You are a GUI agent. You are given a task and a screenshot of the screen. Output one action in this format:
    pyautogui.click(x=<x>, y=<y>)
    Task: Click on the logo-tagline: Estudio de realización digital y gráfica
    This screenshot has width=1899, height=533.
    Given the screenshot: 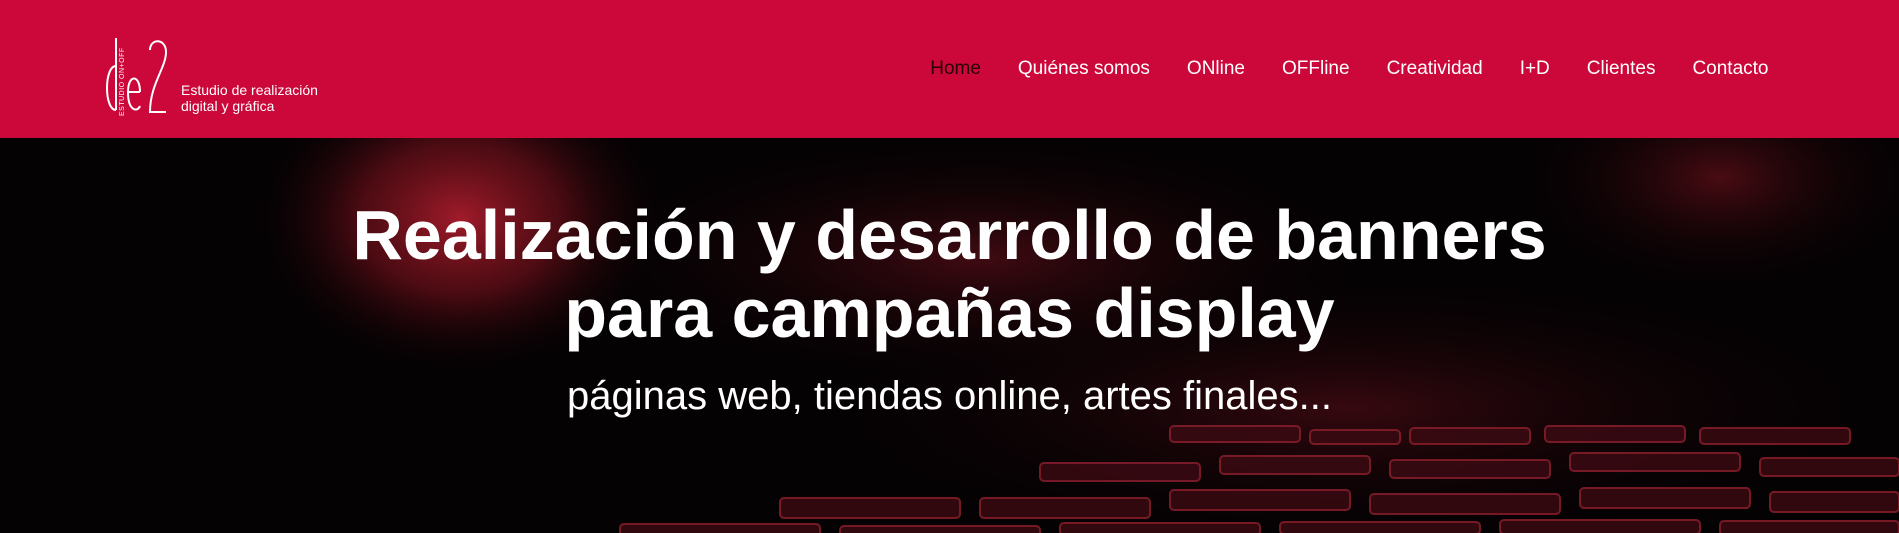 What is the action you would take?
    pyautogui.click(x=249, y=98)
    